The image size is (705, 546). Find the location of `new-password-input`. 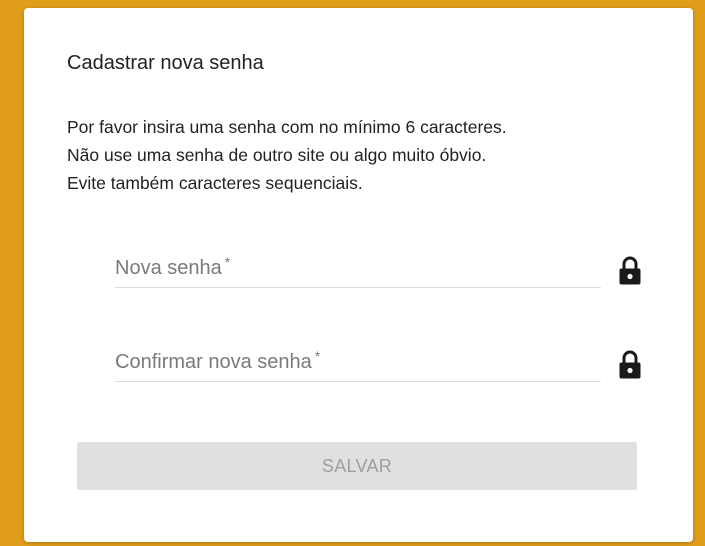

new-password-input is located at coordinates (358, 267).